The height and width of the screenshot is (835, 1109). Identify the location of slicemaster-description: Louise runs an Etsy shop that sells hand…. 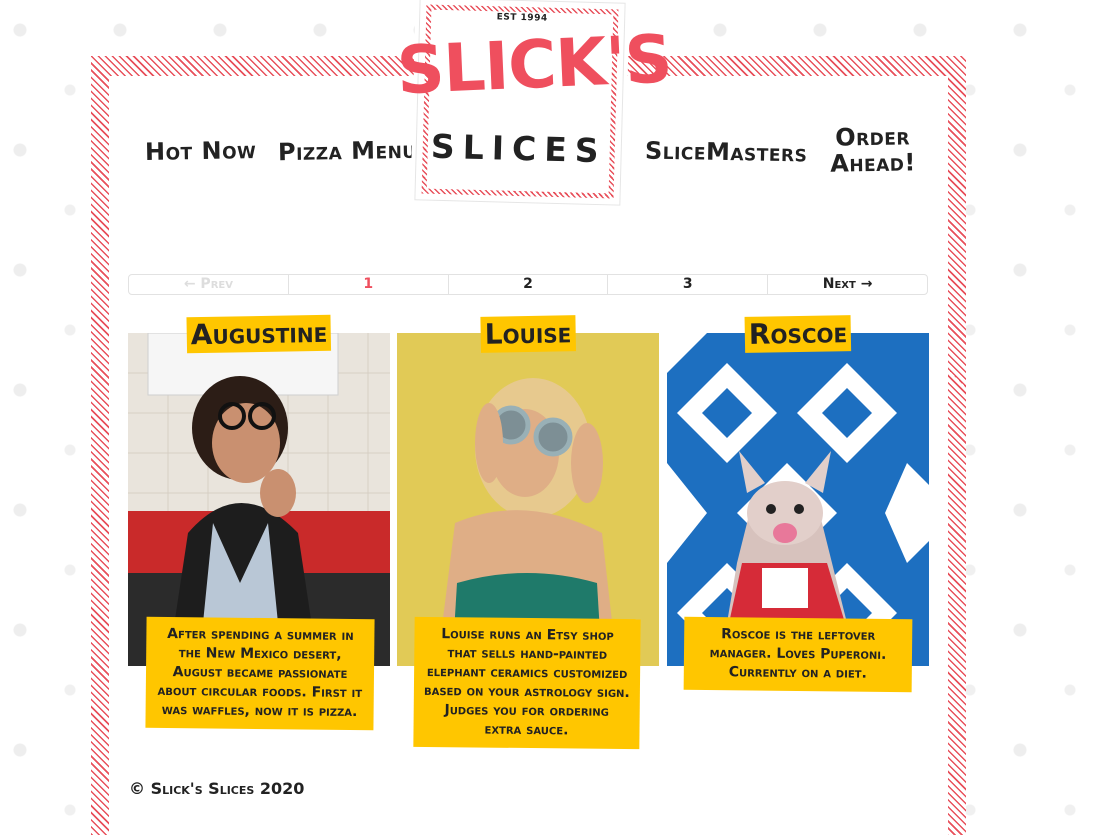
(527, 683).